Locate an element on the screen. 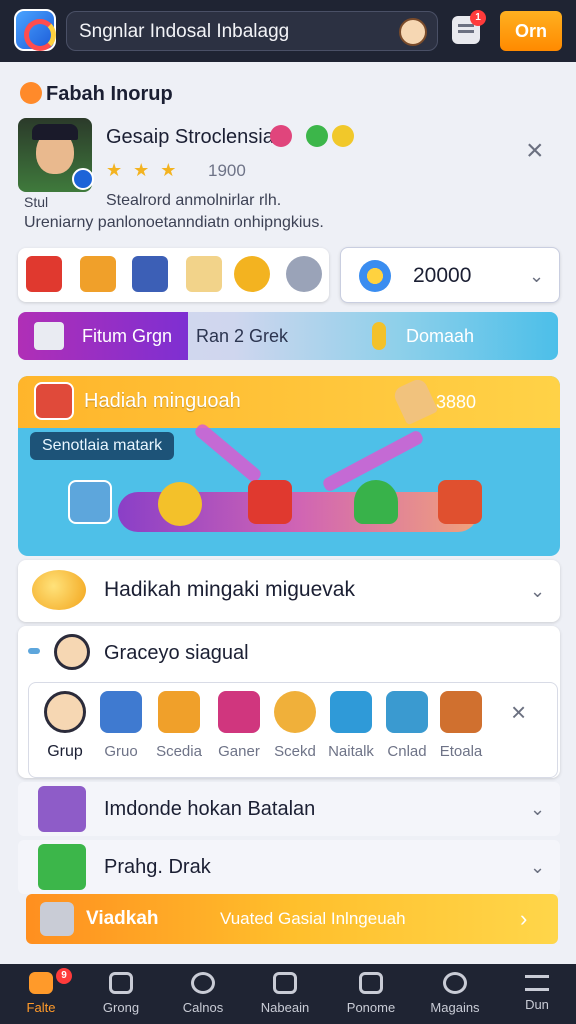  arrow-decoration is located at coordinates (228, 453).